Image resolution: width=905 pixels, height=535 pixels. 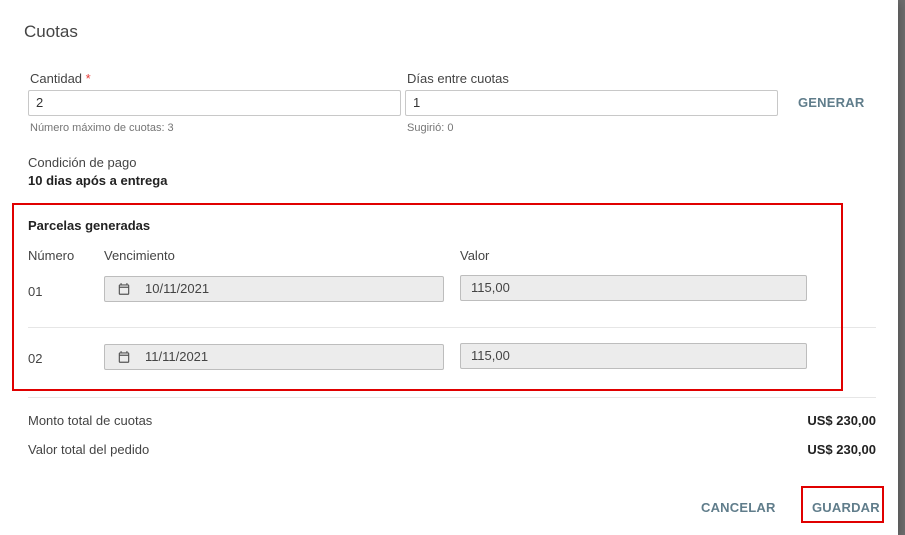 What do you see at coordinates (102, 128) in the screenshot?
I see `cantidad-hint: Número máximo de cuotas: 3` at bounding box center [102, 128].